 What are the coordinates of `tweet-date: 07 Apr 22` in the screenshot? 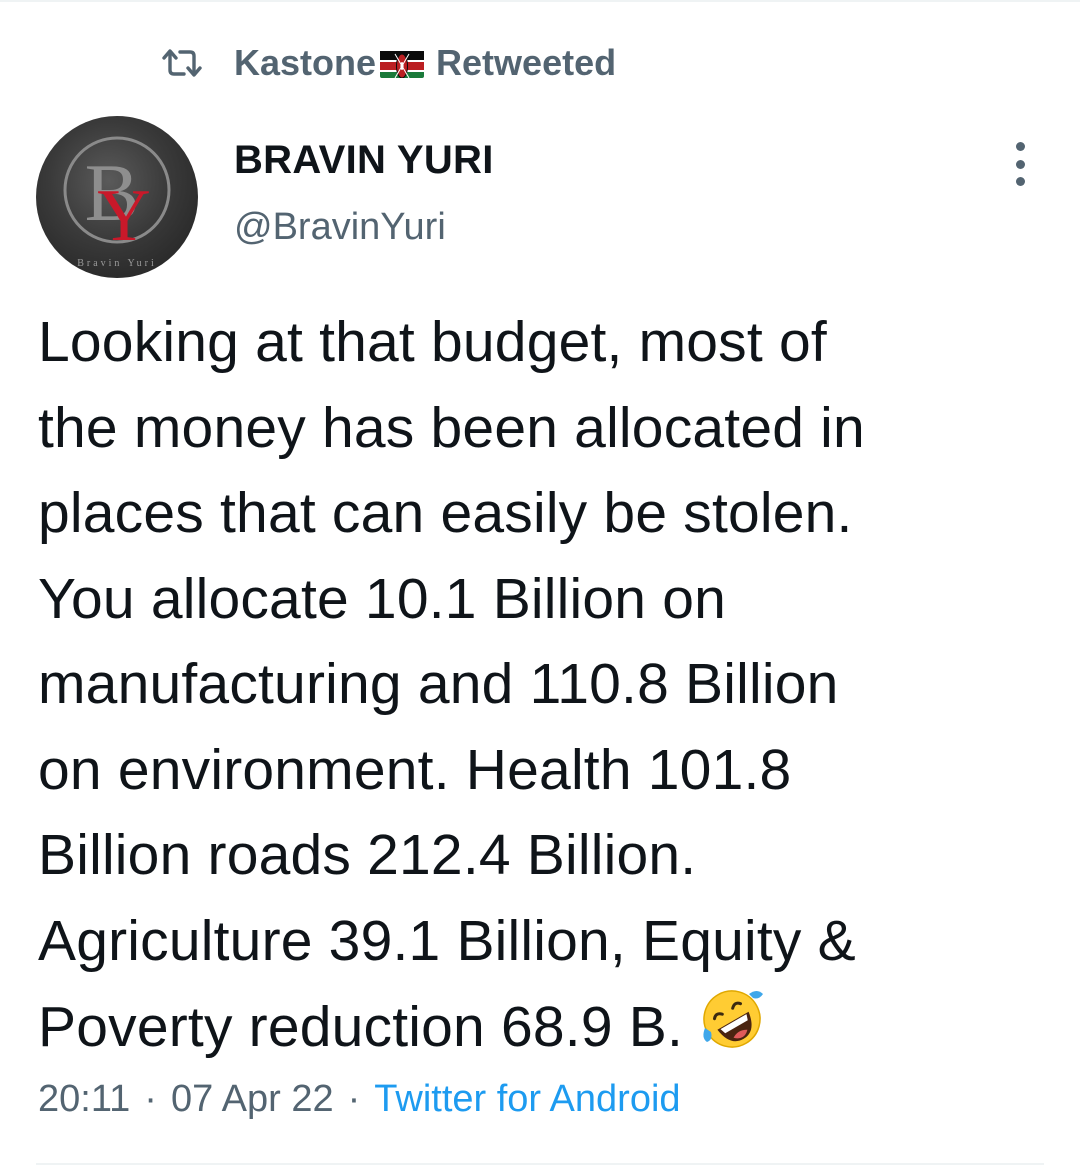 It's located at (252, 1099).